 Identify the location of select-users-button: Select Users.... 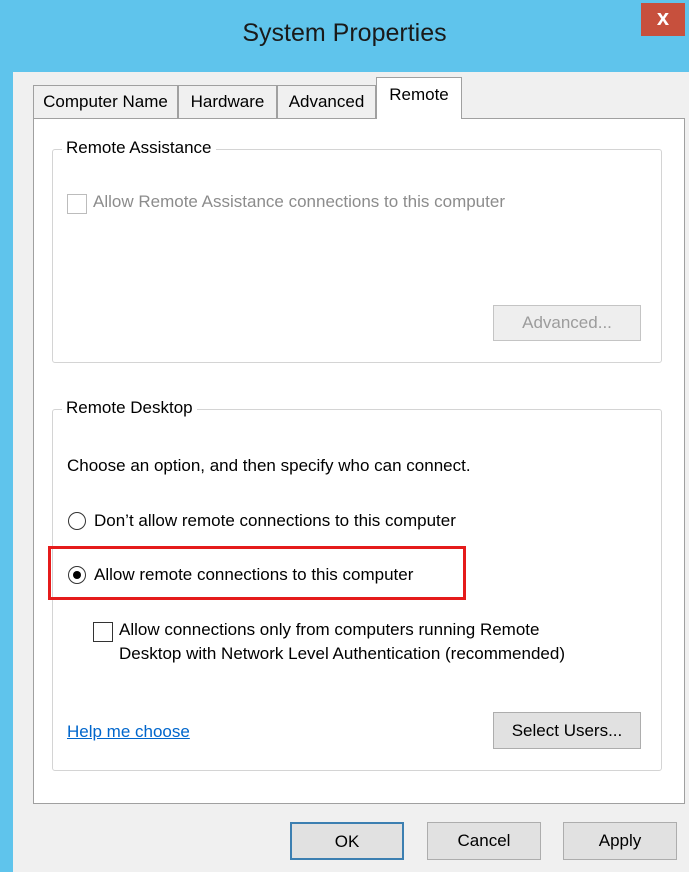
(567, 730).